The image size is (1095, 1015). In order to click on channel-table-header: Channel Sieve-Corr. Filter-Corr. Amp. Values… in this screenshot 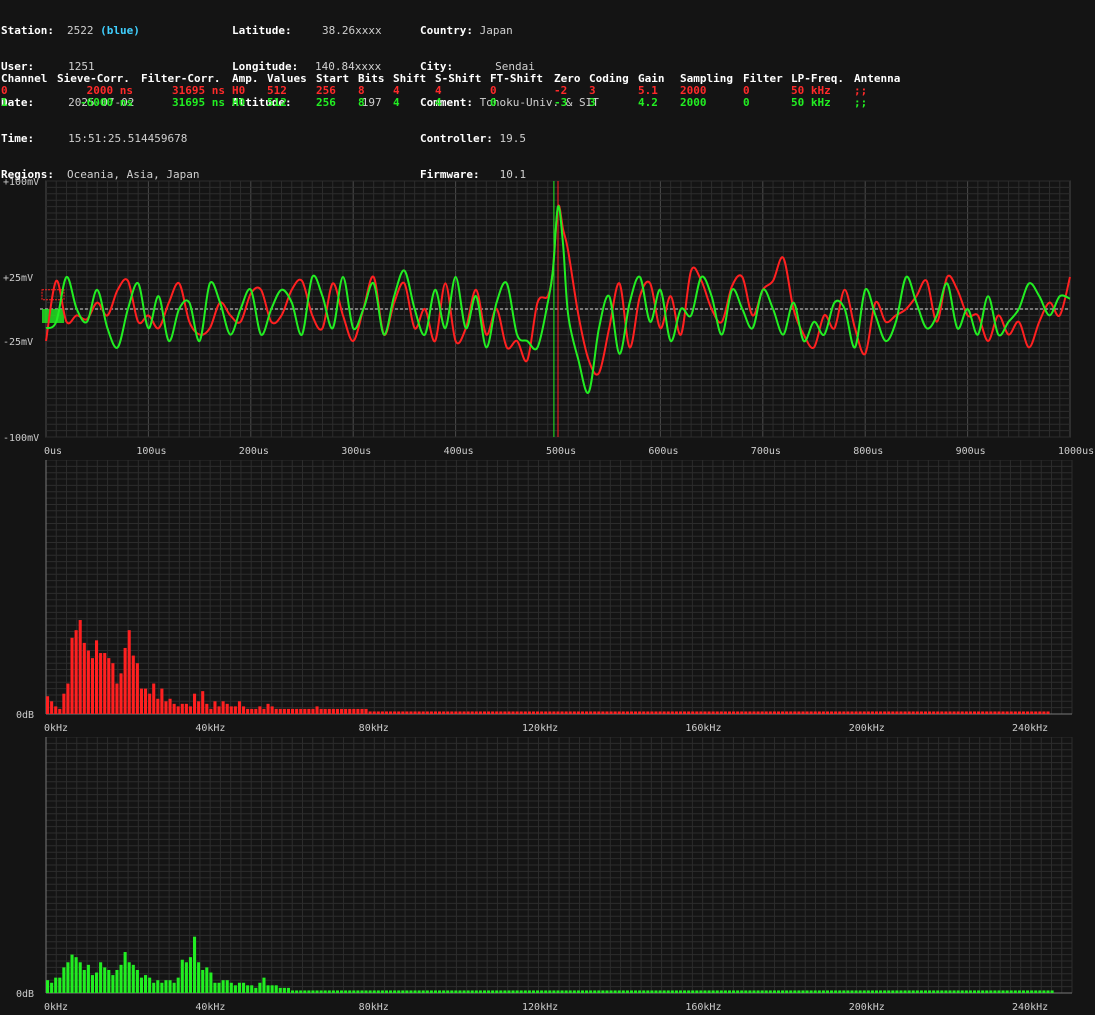, I will do `click(547, 79)`.